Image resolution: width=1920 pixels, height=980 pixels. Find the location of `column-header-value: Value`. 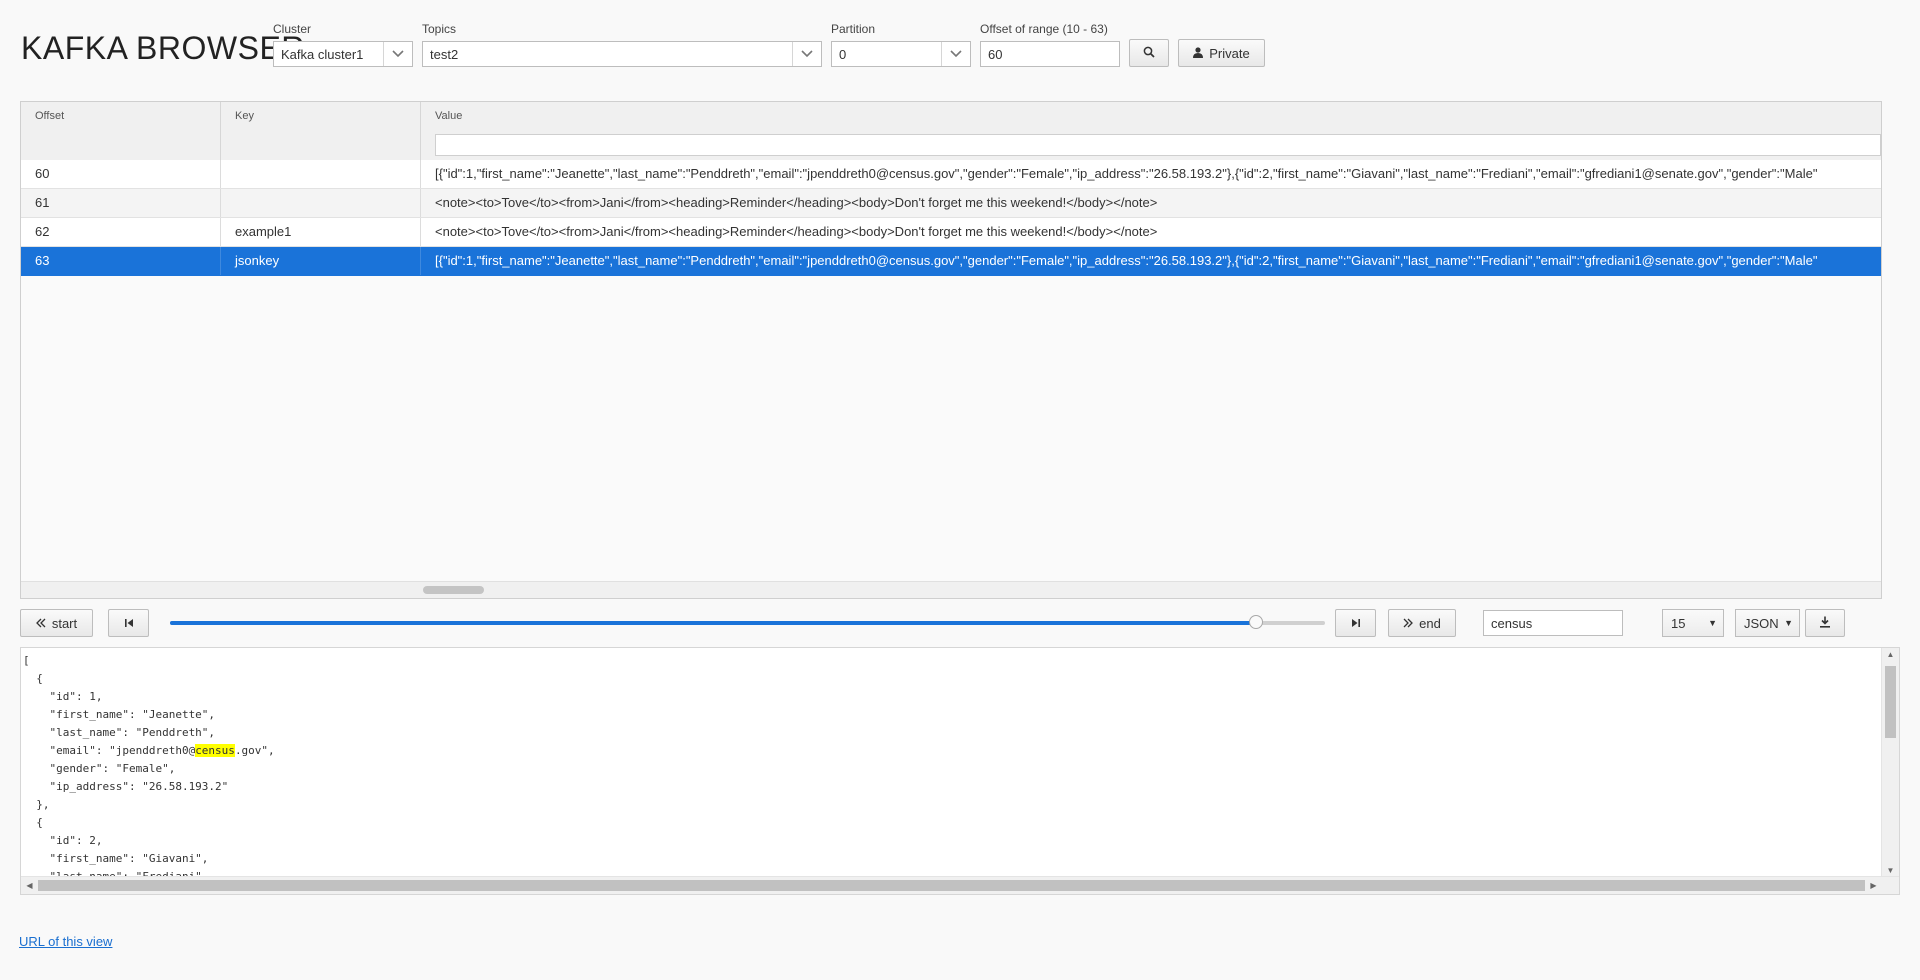

column-header-value: Value is located at coordinates (1151, 116).